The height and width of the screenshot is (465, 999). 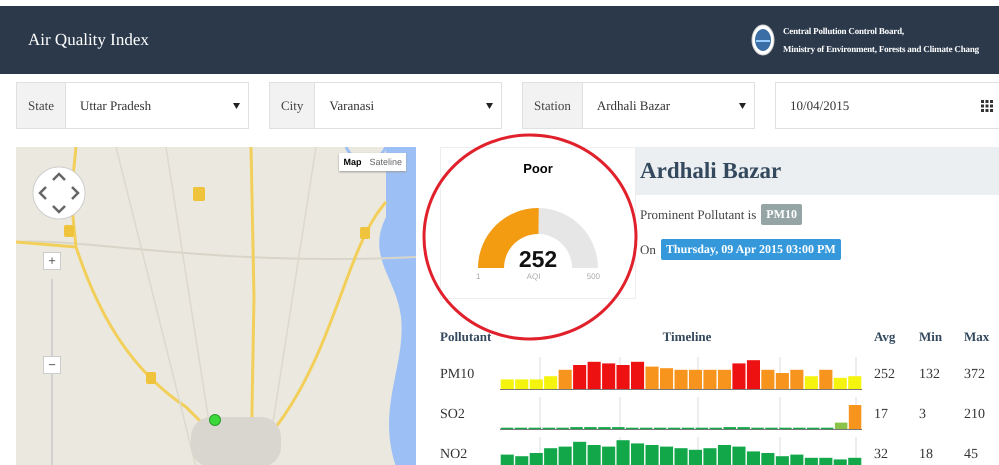 What do you see at coordinates (293, 105) in the screenshot?
I see `field-label: City` at bounding box center [293, 105].